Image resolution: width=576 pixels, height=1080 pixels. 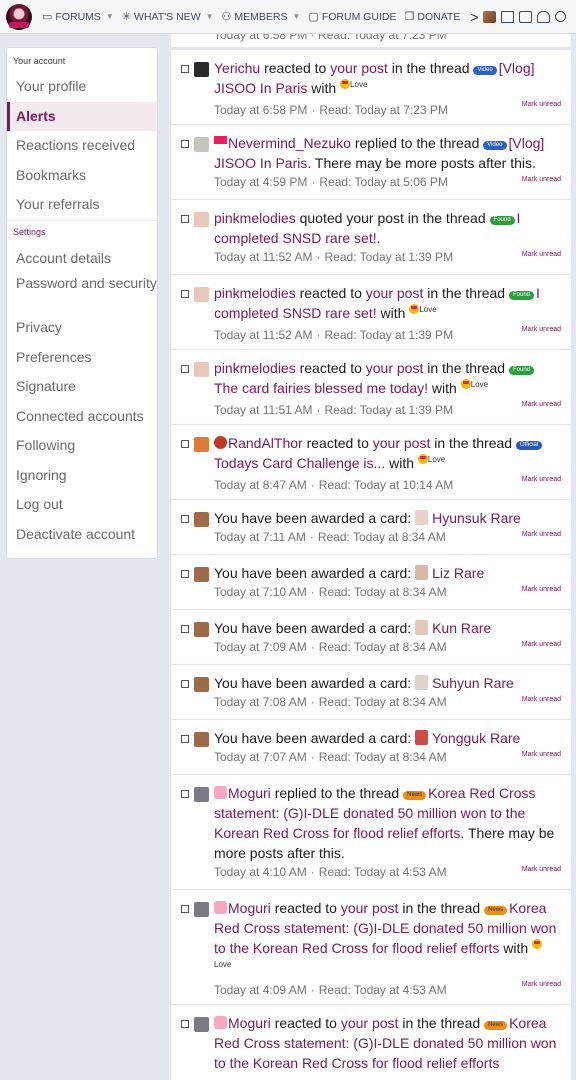 What do you see at coordinates (489, 16) in the screenshot?
I see `user-avatar-icon` at bounding box center [489, 16].